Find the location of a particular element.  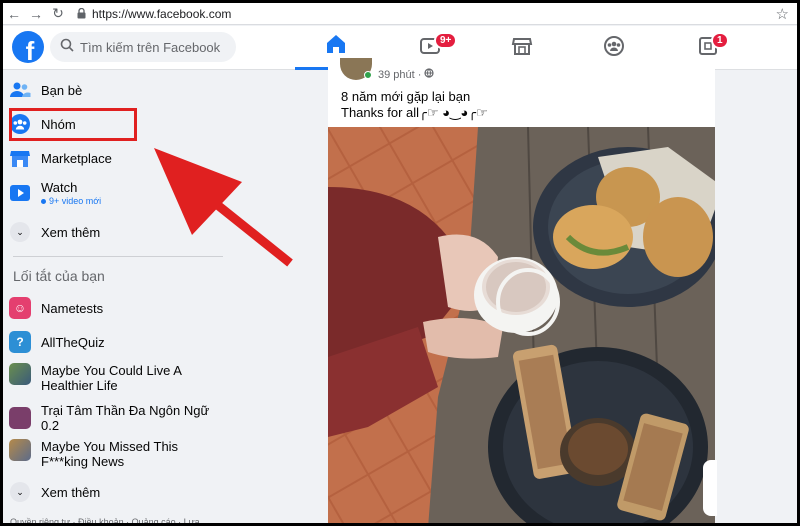

browser-toolbar: ← → ↻ https://www.facebook.com ☆ is located at coordinates (400, 14).